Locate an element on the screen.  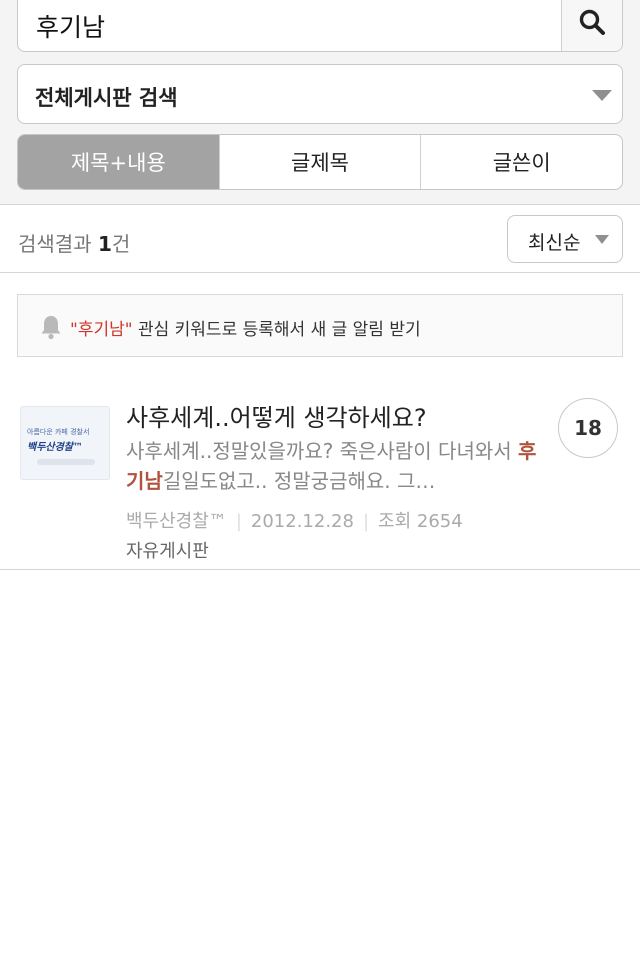
keyword-alert-banner: "후기남" 관심 키워드로 등록해서 새 글 알림 받기 is located at coordinates (320, 325).